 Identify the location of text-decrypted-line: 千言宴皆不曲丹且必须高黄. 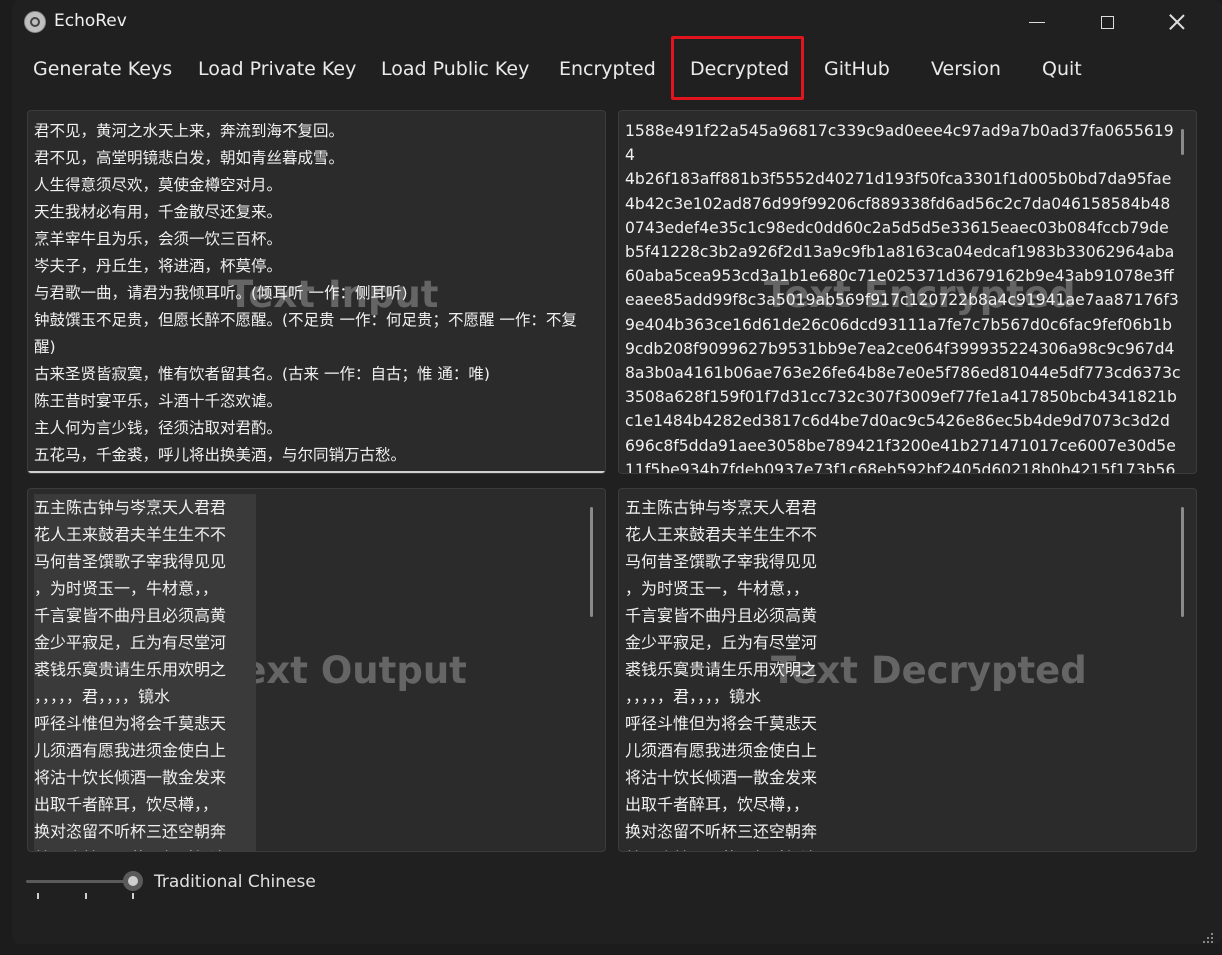
(721, 615).